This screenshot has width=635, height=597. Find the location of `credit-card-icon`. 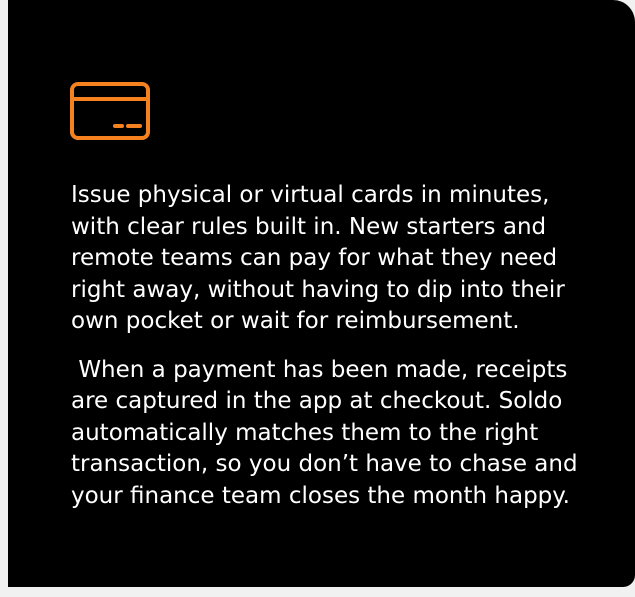

credit-card-icon is located at coordinates (111, 112).